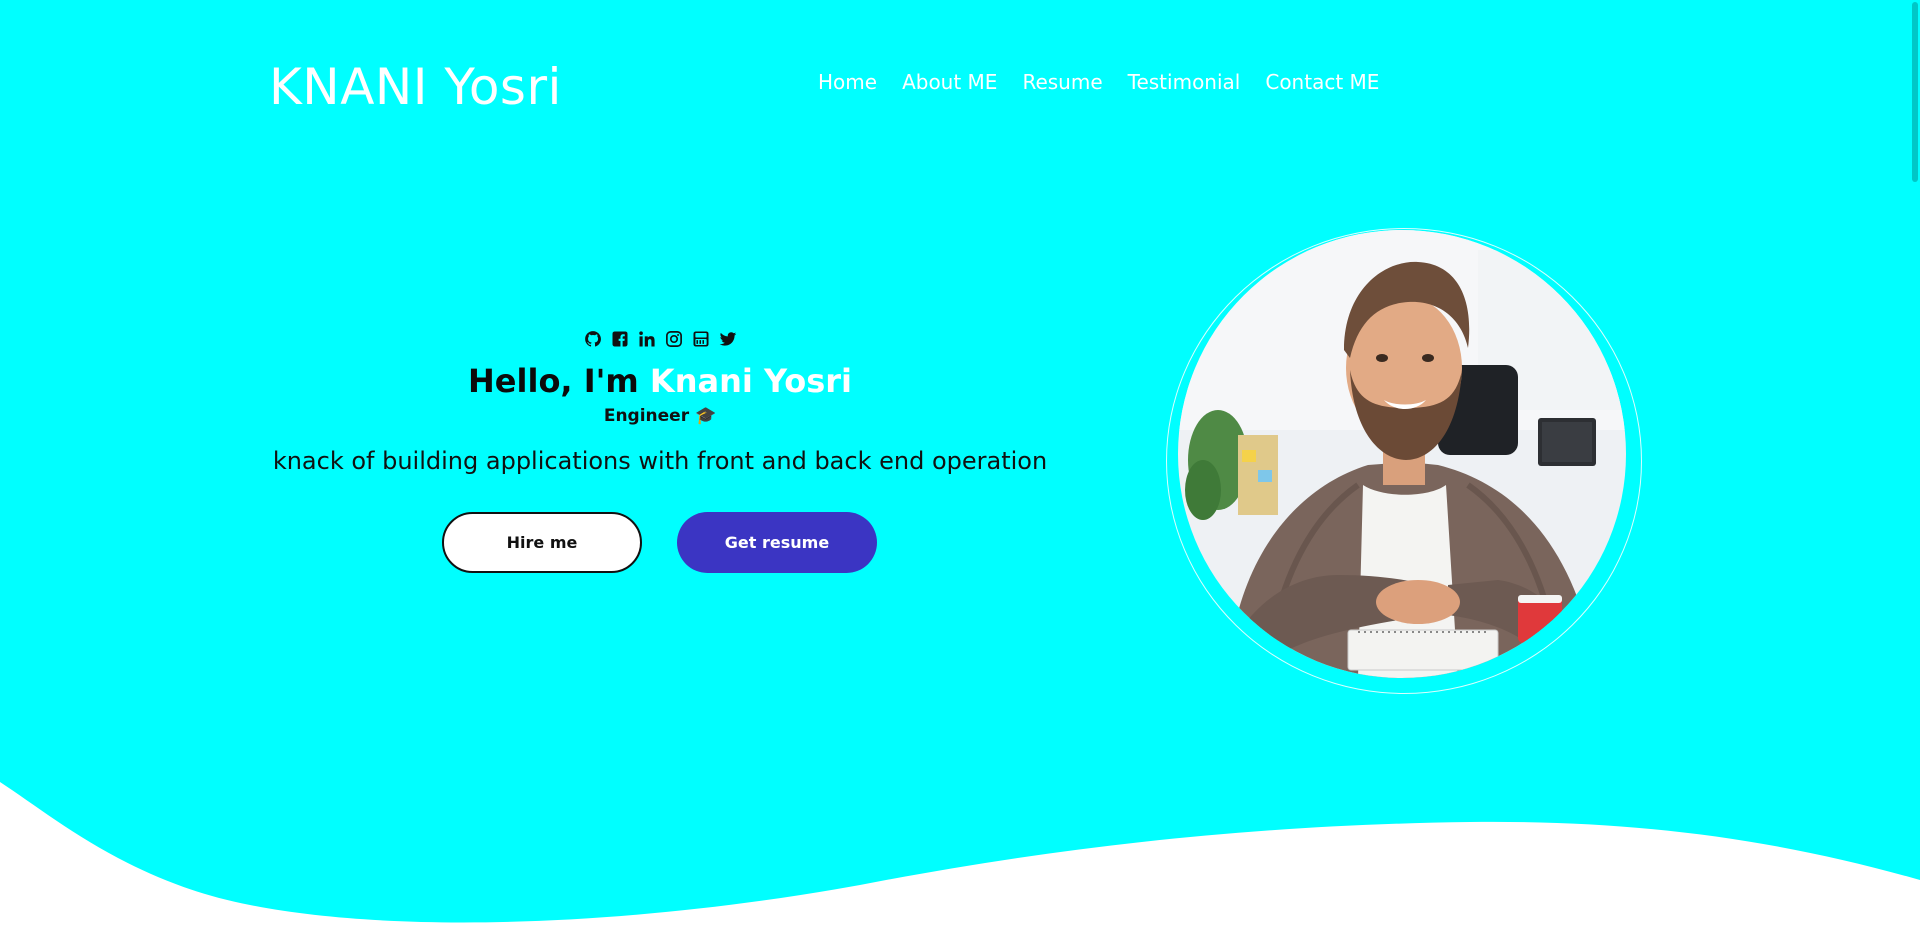 Image resolution: width=1920 pixels, height=939 pixels. Describe the element at coordinates (949, 82) in the screenshot. I see `nav-about-me: About ME` at that location.